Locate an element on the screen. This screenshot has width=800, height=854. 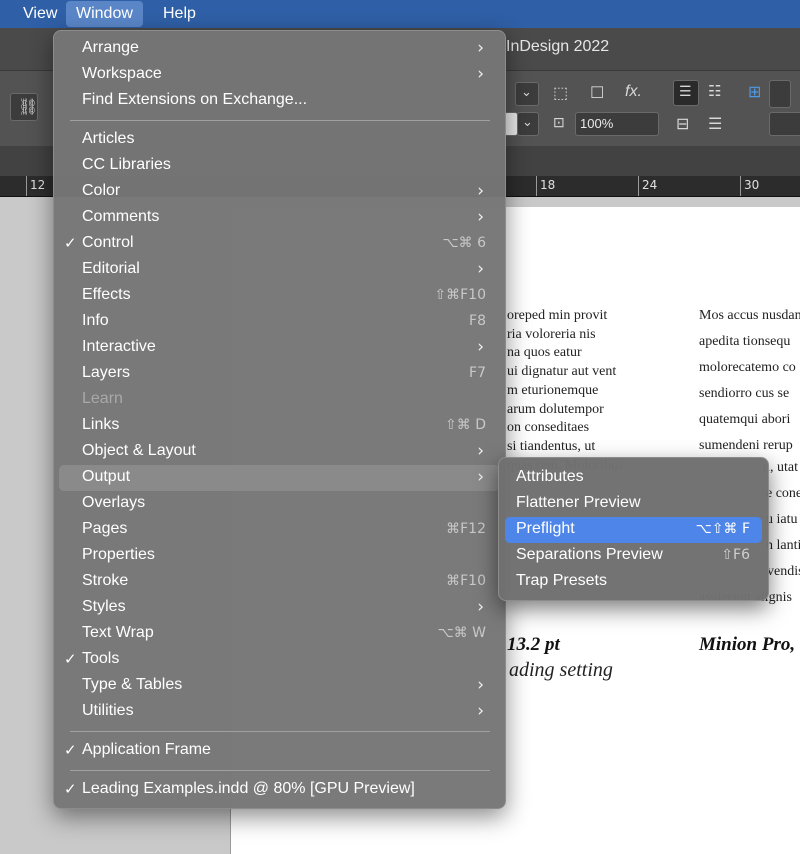
submenu-item-preflight: Preflight ⌥⇧⌘ F is located at coordinates (633, 530).